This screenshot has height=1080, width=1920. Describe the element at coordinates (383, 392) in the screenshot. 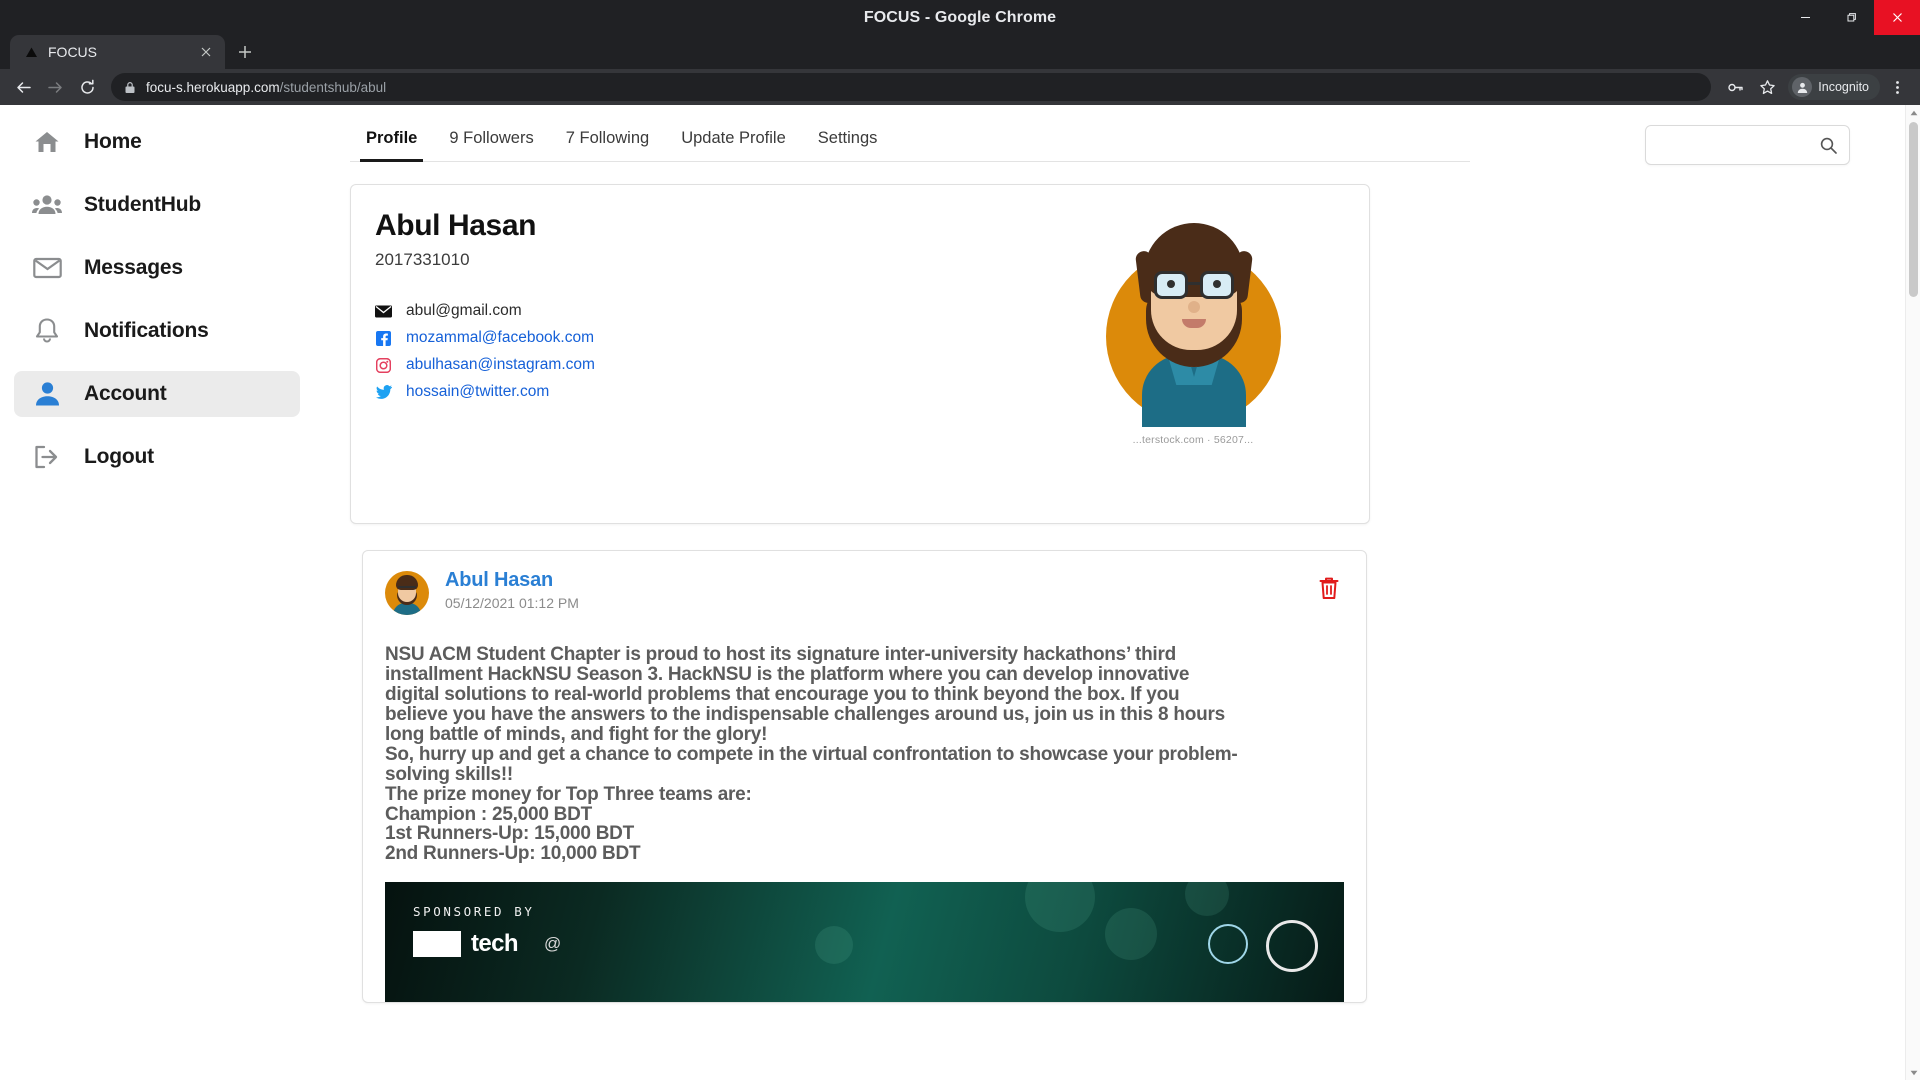

I see `twitter-icon` at that location.